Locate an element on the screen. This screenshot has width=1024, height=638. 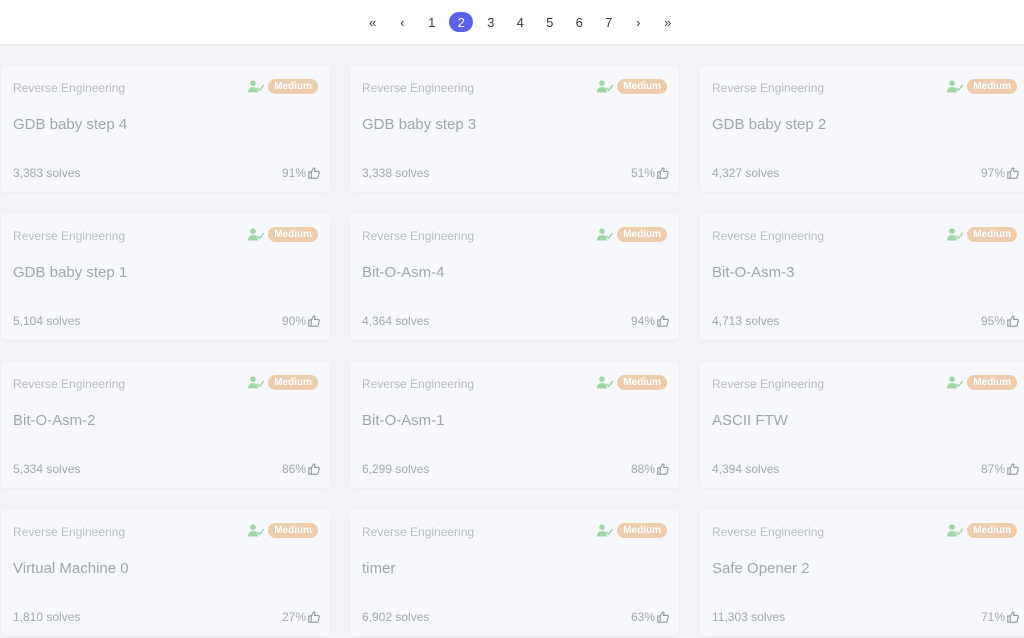
challenge-title: Bit-O-Asm-2 is located at coordinates (54, 420).